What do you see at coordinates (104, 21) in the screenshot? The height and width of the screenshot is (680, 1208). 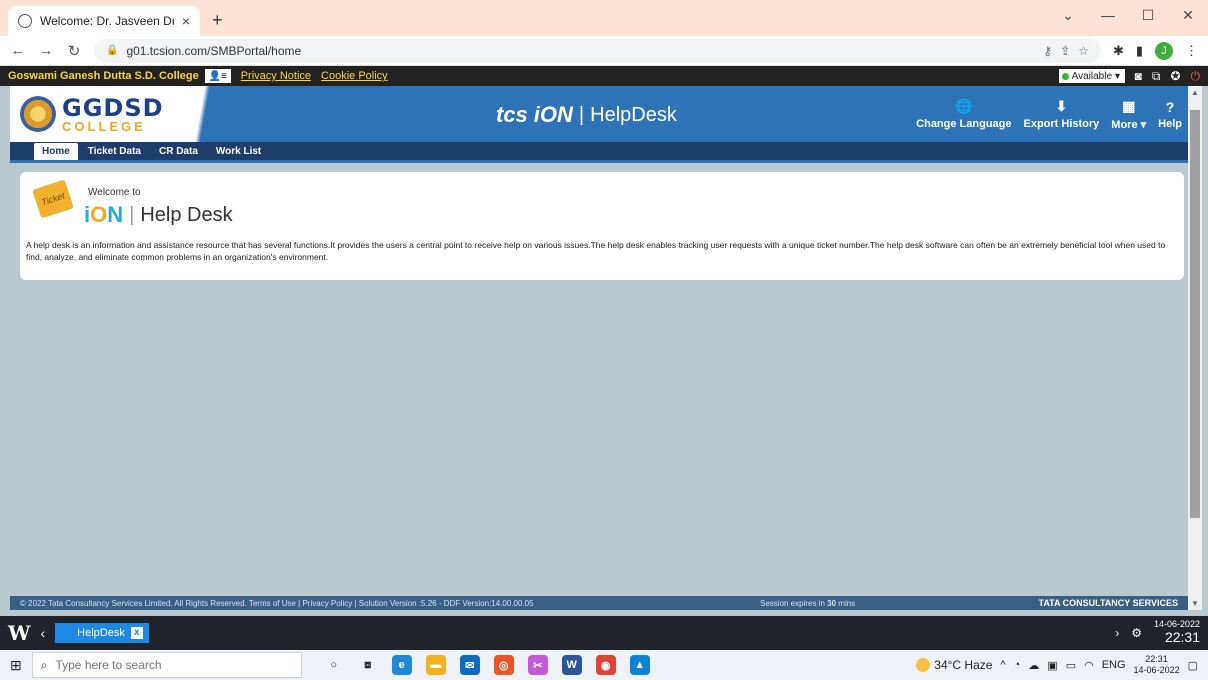 I see `browser-tab: Welcome: Dr. Jasveen Dua ×` at bounding box center [104, 21].